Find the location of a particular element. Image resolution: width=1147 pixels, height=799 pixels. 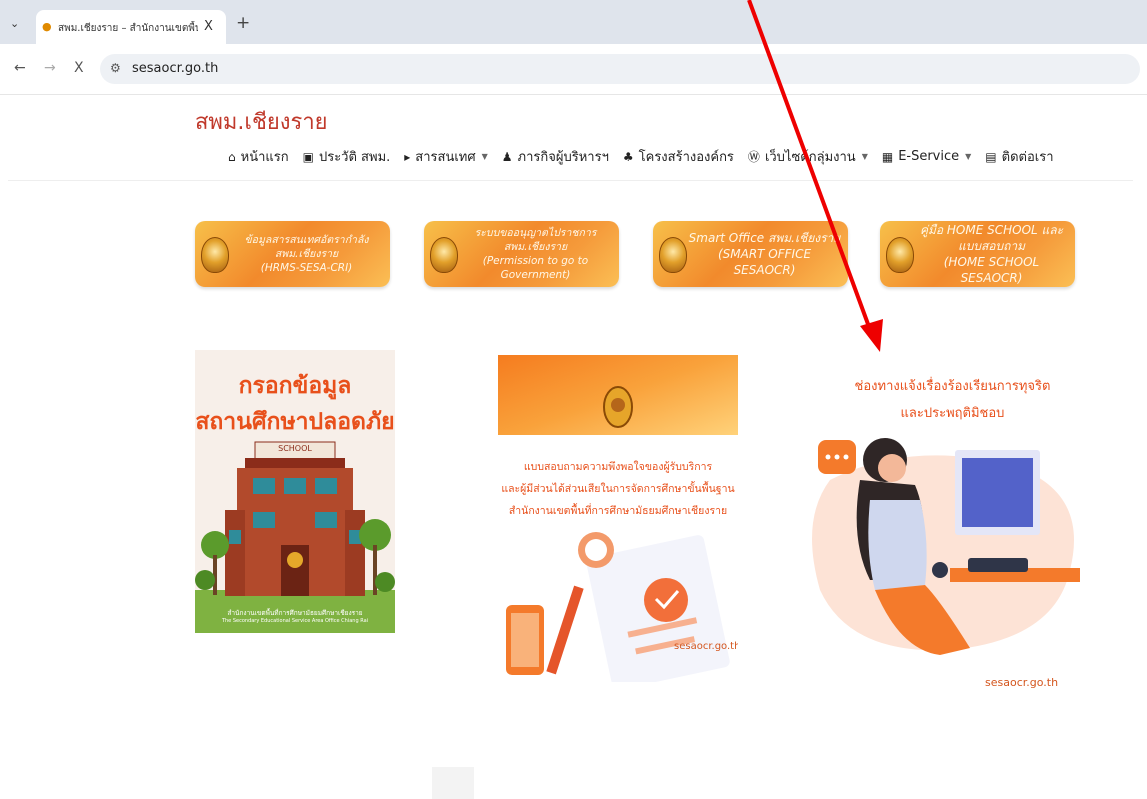

banner-line: ข้อมูลสารสนเทศอัตรากำลัง is located at coordinates (306, 239).